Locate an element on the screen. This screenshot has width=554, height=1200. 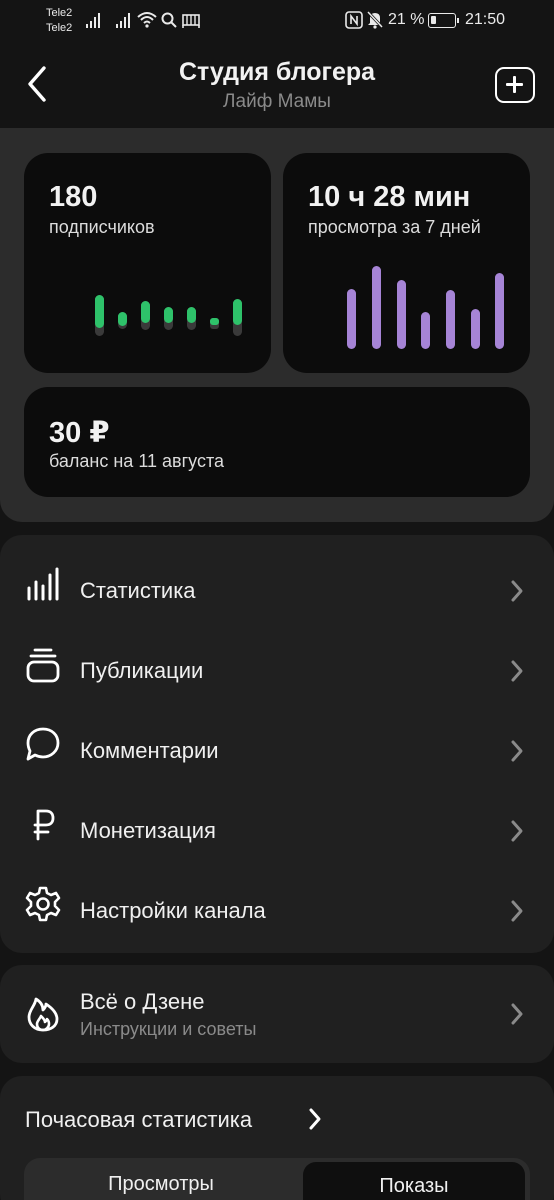
search-icon is located at coordinates (169, 20).